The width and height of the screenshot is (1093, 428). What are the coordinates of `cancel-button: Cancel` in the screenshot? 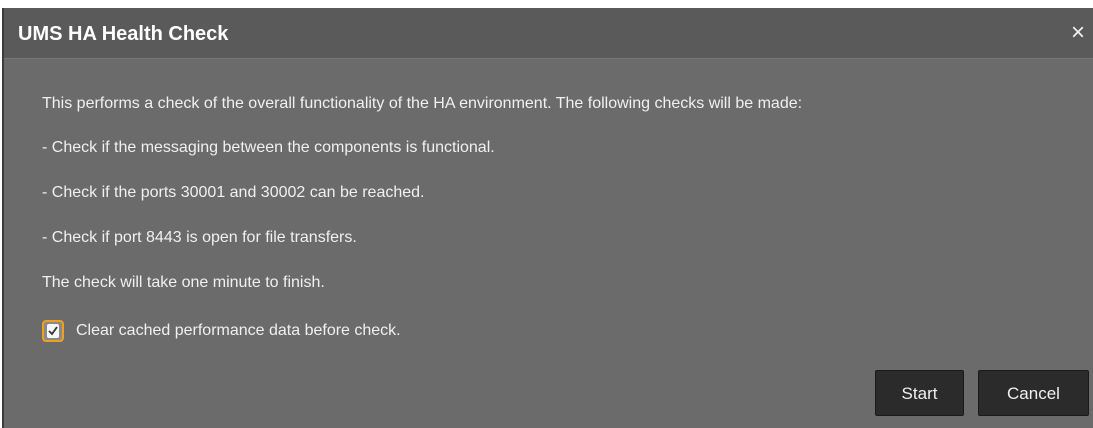 It's located at (1033, 393).